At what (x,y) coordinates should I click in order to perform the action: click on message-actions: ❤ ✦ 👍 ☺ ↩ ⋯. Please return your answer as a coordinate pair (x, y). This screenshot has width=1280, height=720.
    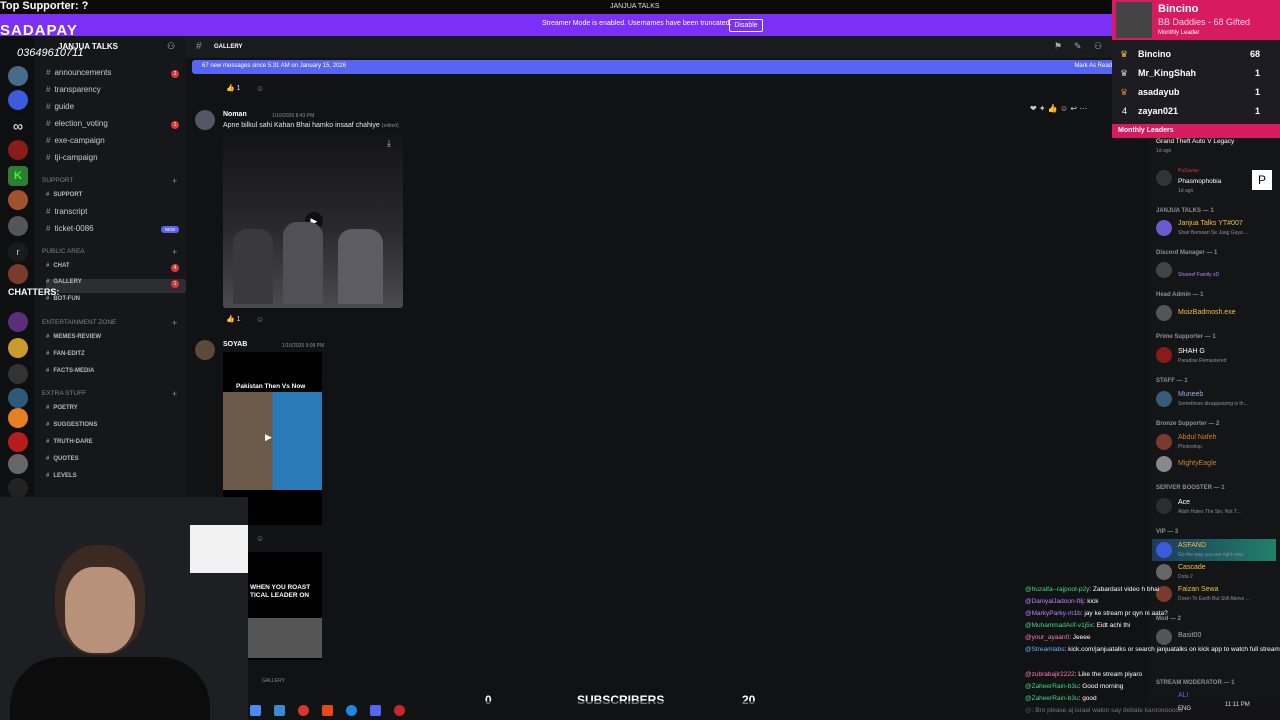
    Looking at the image, I should click on (1058, 108).